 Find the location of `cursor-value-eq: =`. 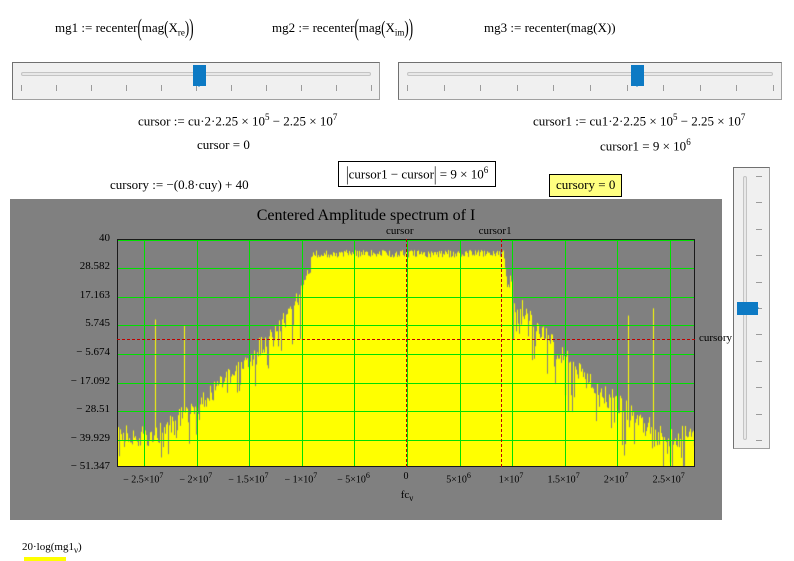

cursor-value-eq: = is located at coordinates (236, 144).